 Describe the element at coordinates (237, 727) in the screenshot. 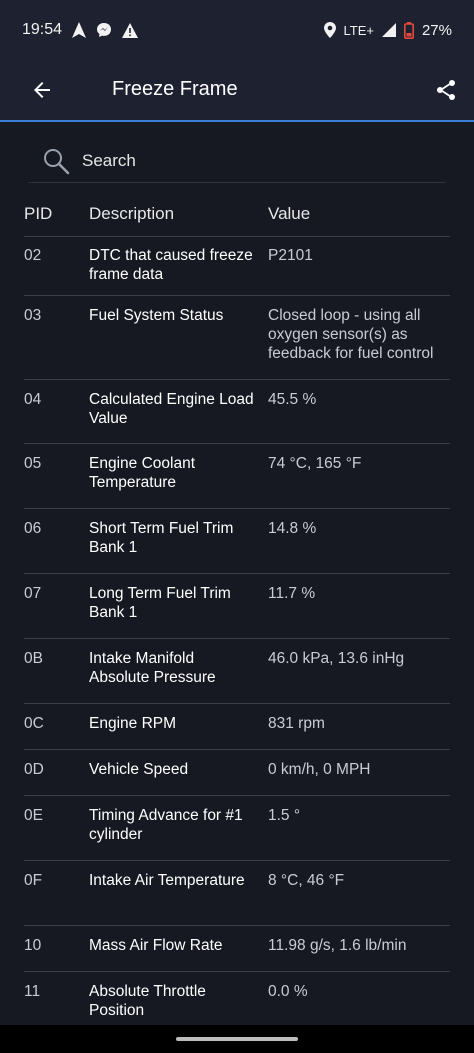

I see `table-row: 0C Engine RPM 831 rpm` at that location.